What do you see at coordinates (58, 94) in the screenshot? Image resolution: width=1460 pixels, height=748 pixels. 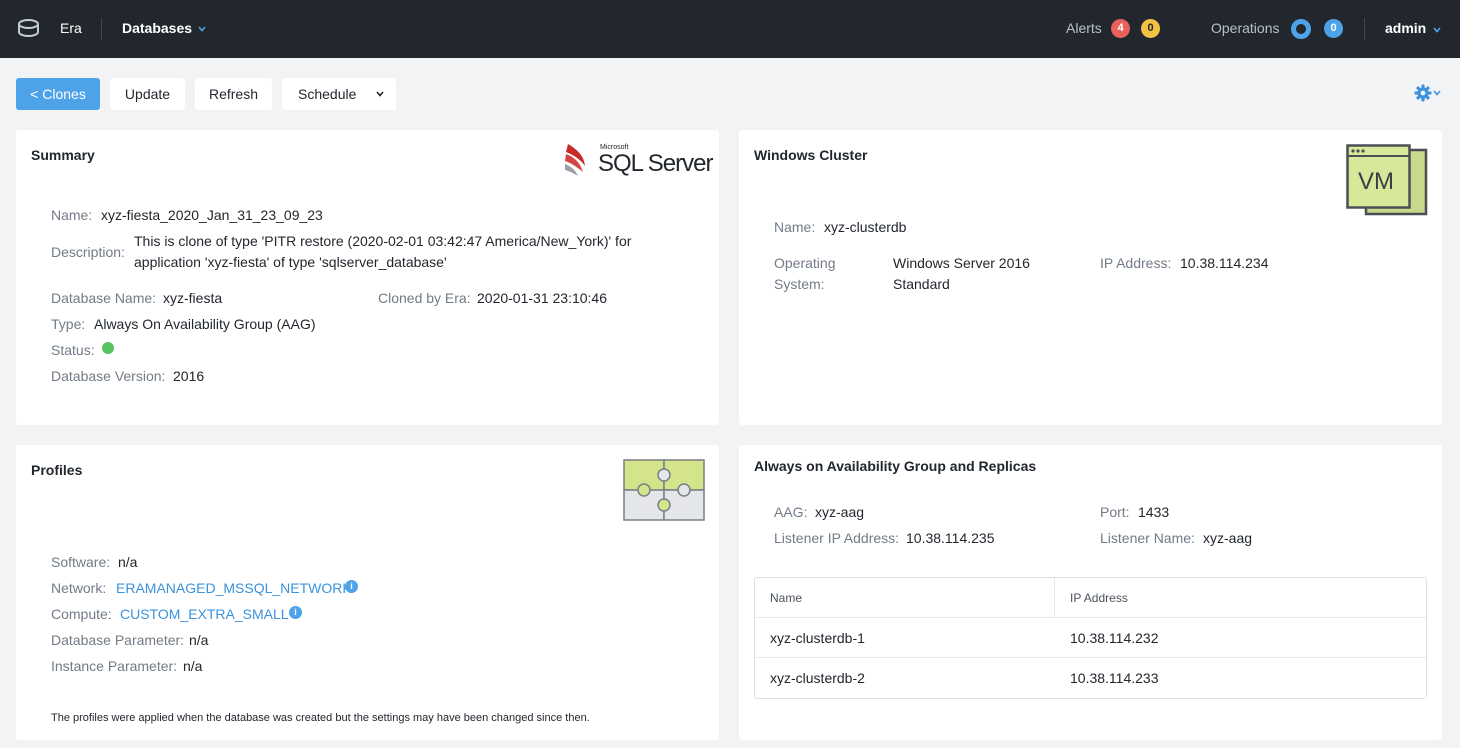 I see `back-to-clones-button: < Clones` at bounding box center [58, 94].